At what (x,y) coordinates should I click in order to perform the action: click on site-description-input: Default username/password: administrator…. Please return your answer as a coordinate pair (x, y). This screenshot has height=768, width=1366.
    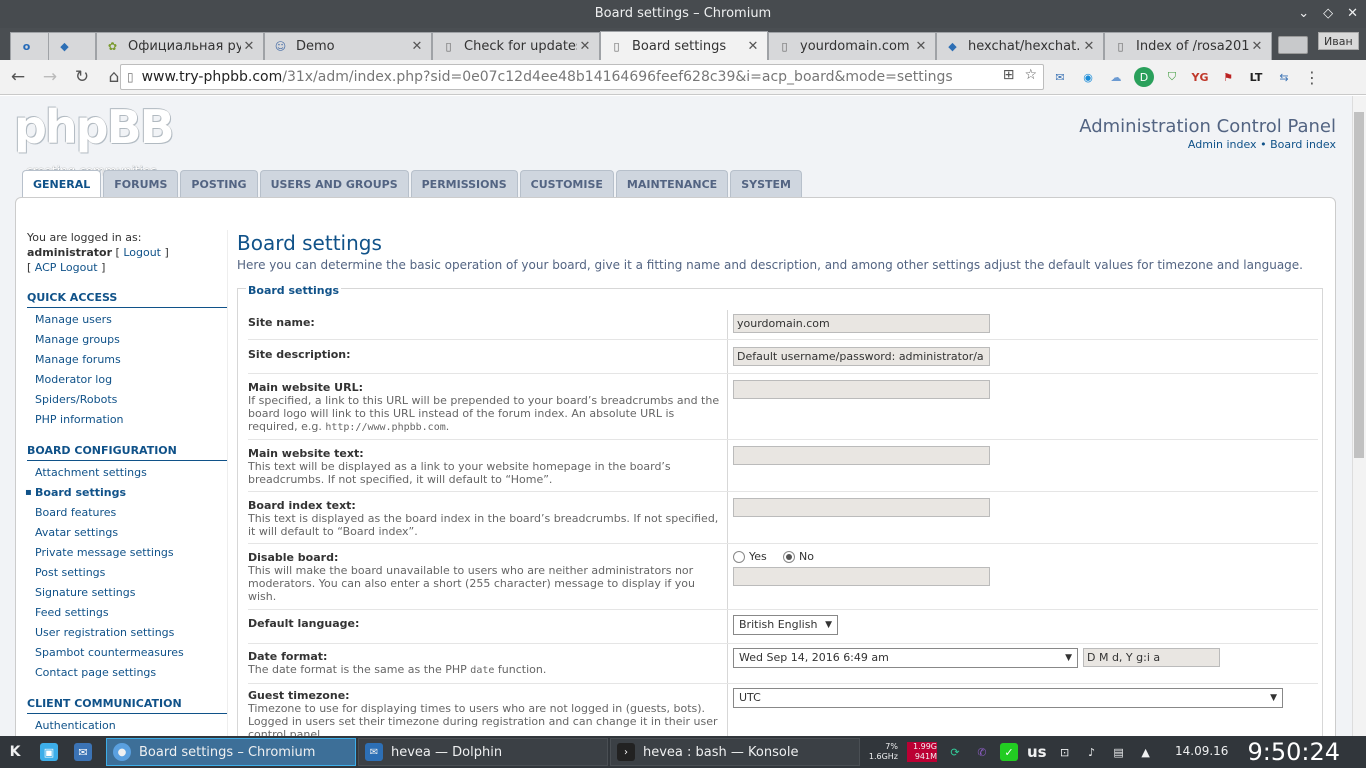
    Looking at the image, I should click on (861, 356).